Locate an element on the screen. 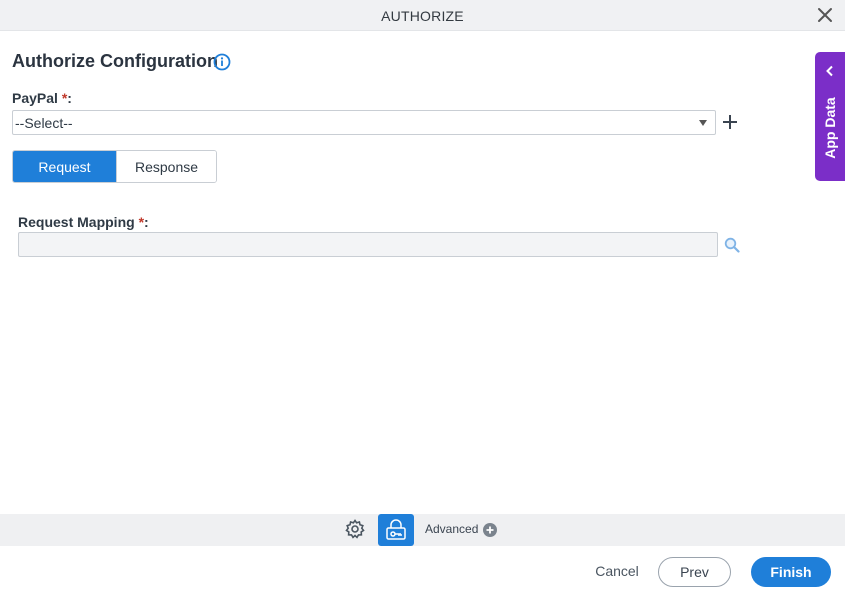 The image size is (845, 594). dialog-title: AUTHORIZE is located at coordinates (422, 16).